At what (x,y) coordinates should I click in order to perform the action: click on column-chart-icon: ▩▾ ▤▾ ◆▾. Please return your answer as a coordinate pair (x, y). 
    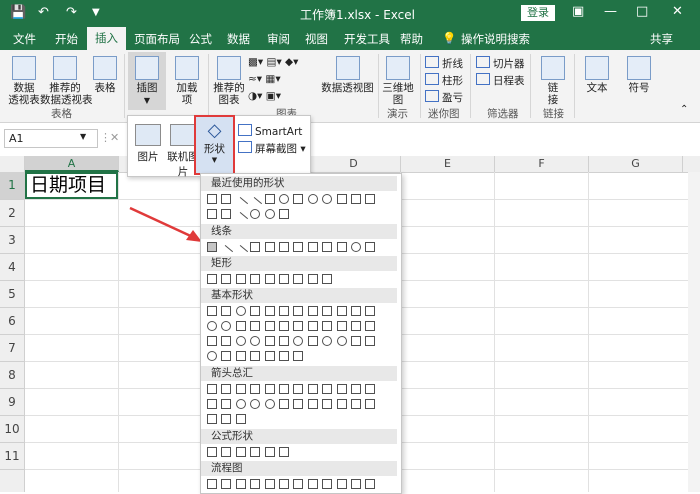
    Looking at the image, I should click on (273, 62).